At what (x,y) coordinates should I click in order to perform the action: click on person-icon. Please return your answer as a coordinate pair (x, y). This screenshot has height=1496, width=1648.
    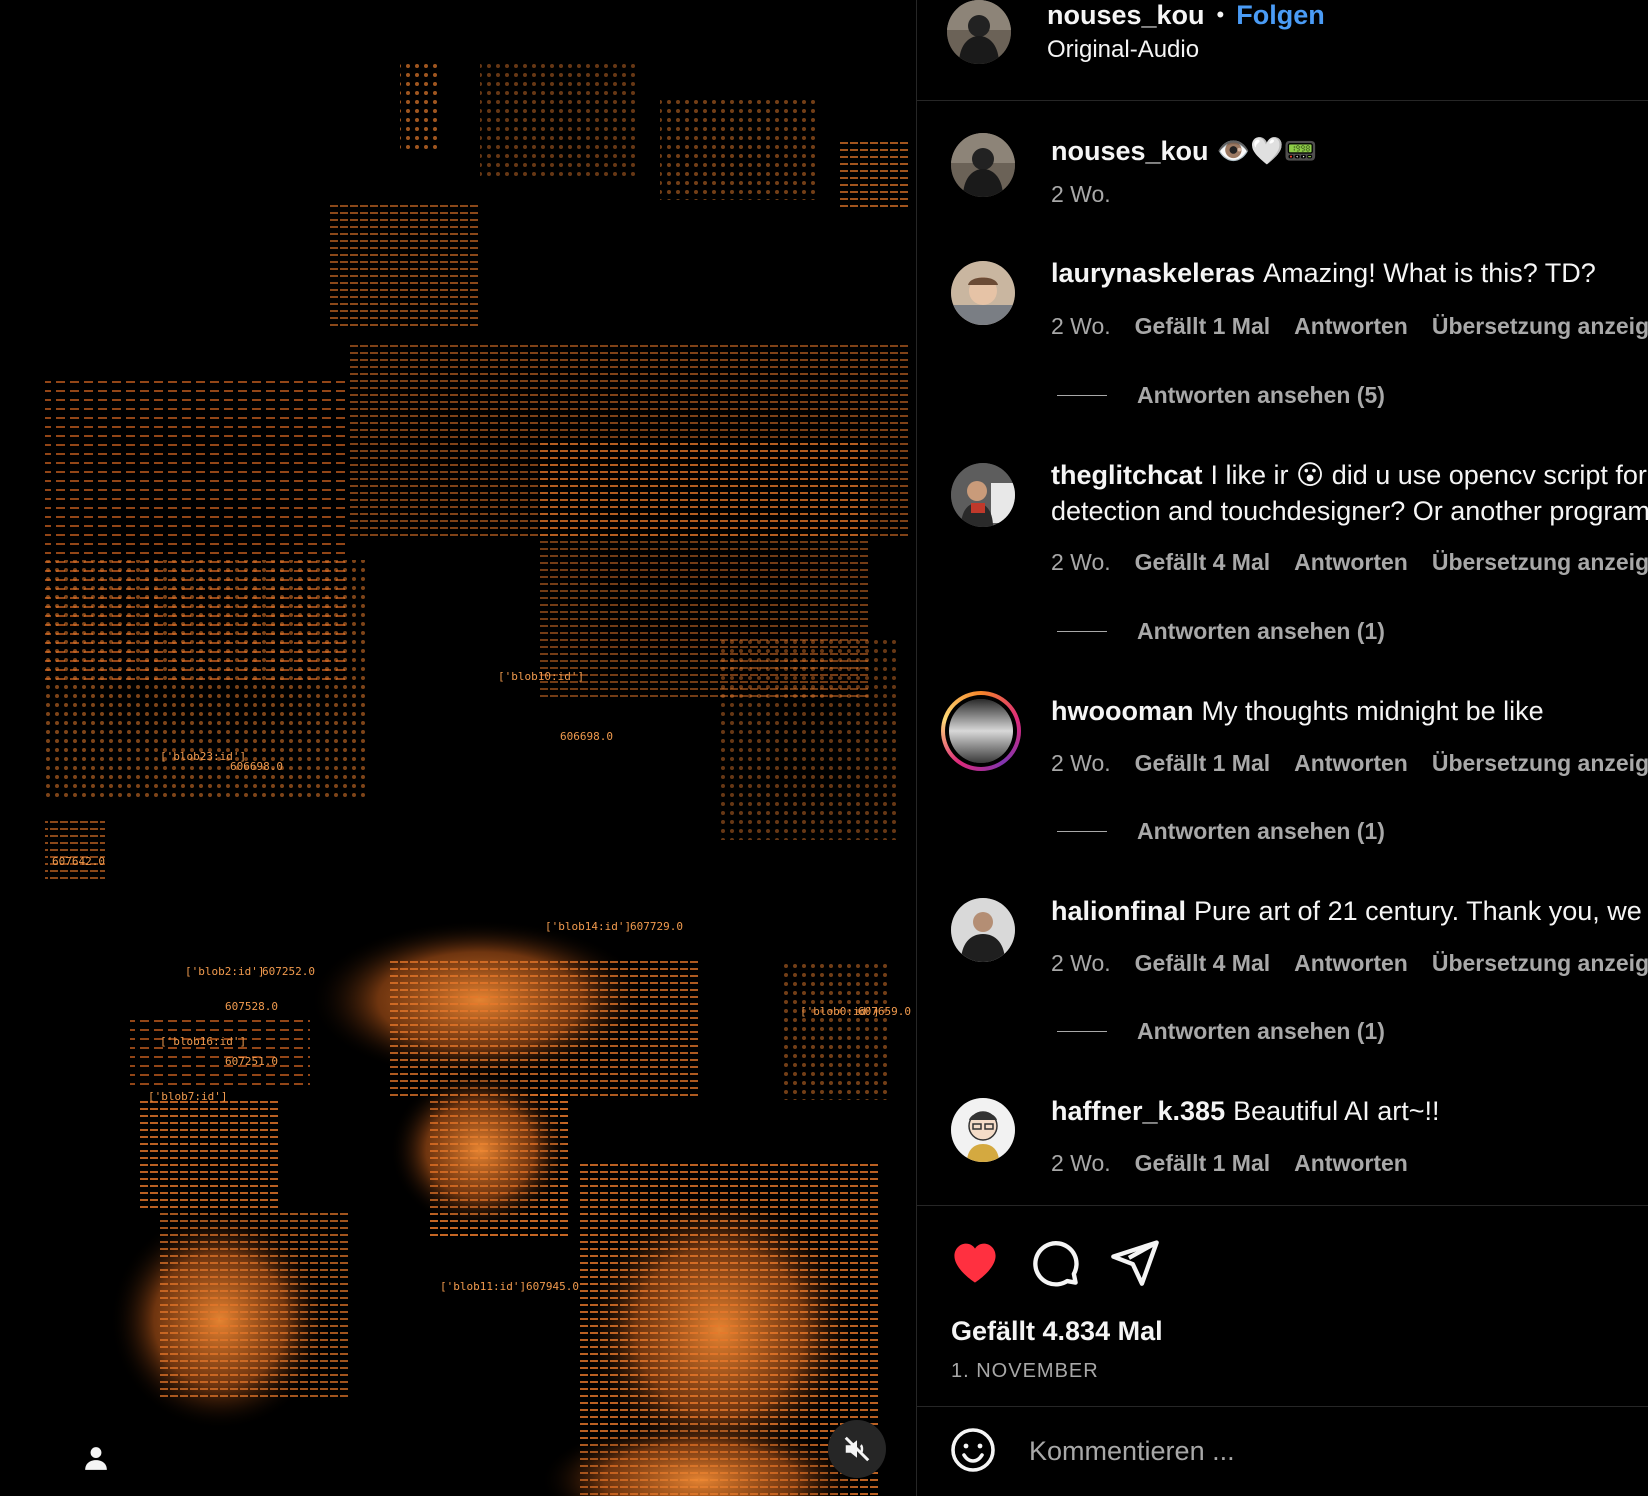
    Looking at the image, I should click on (96, 1458).